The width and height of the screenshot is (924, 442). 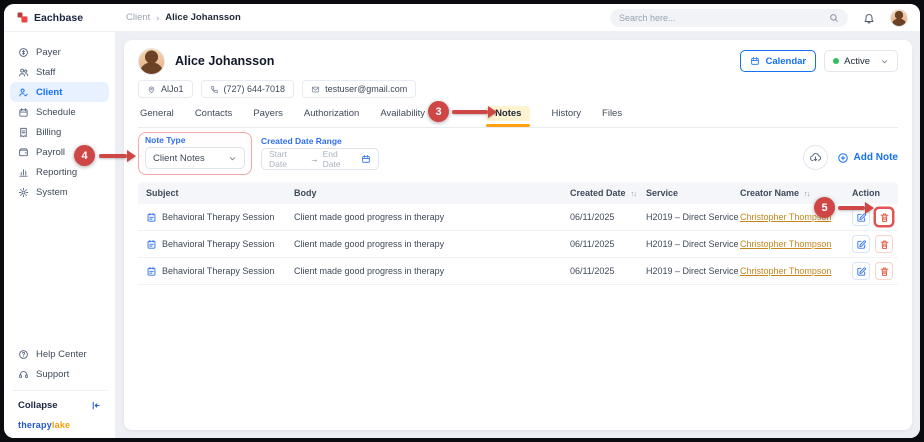 I want to click on gear-icon, so click(x=23, y=192).